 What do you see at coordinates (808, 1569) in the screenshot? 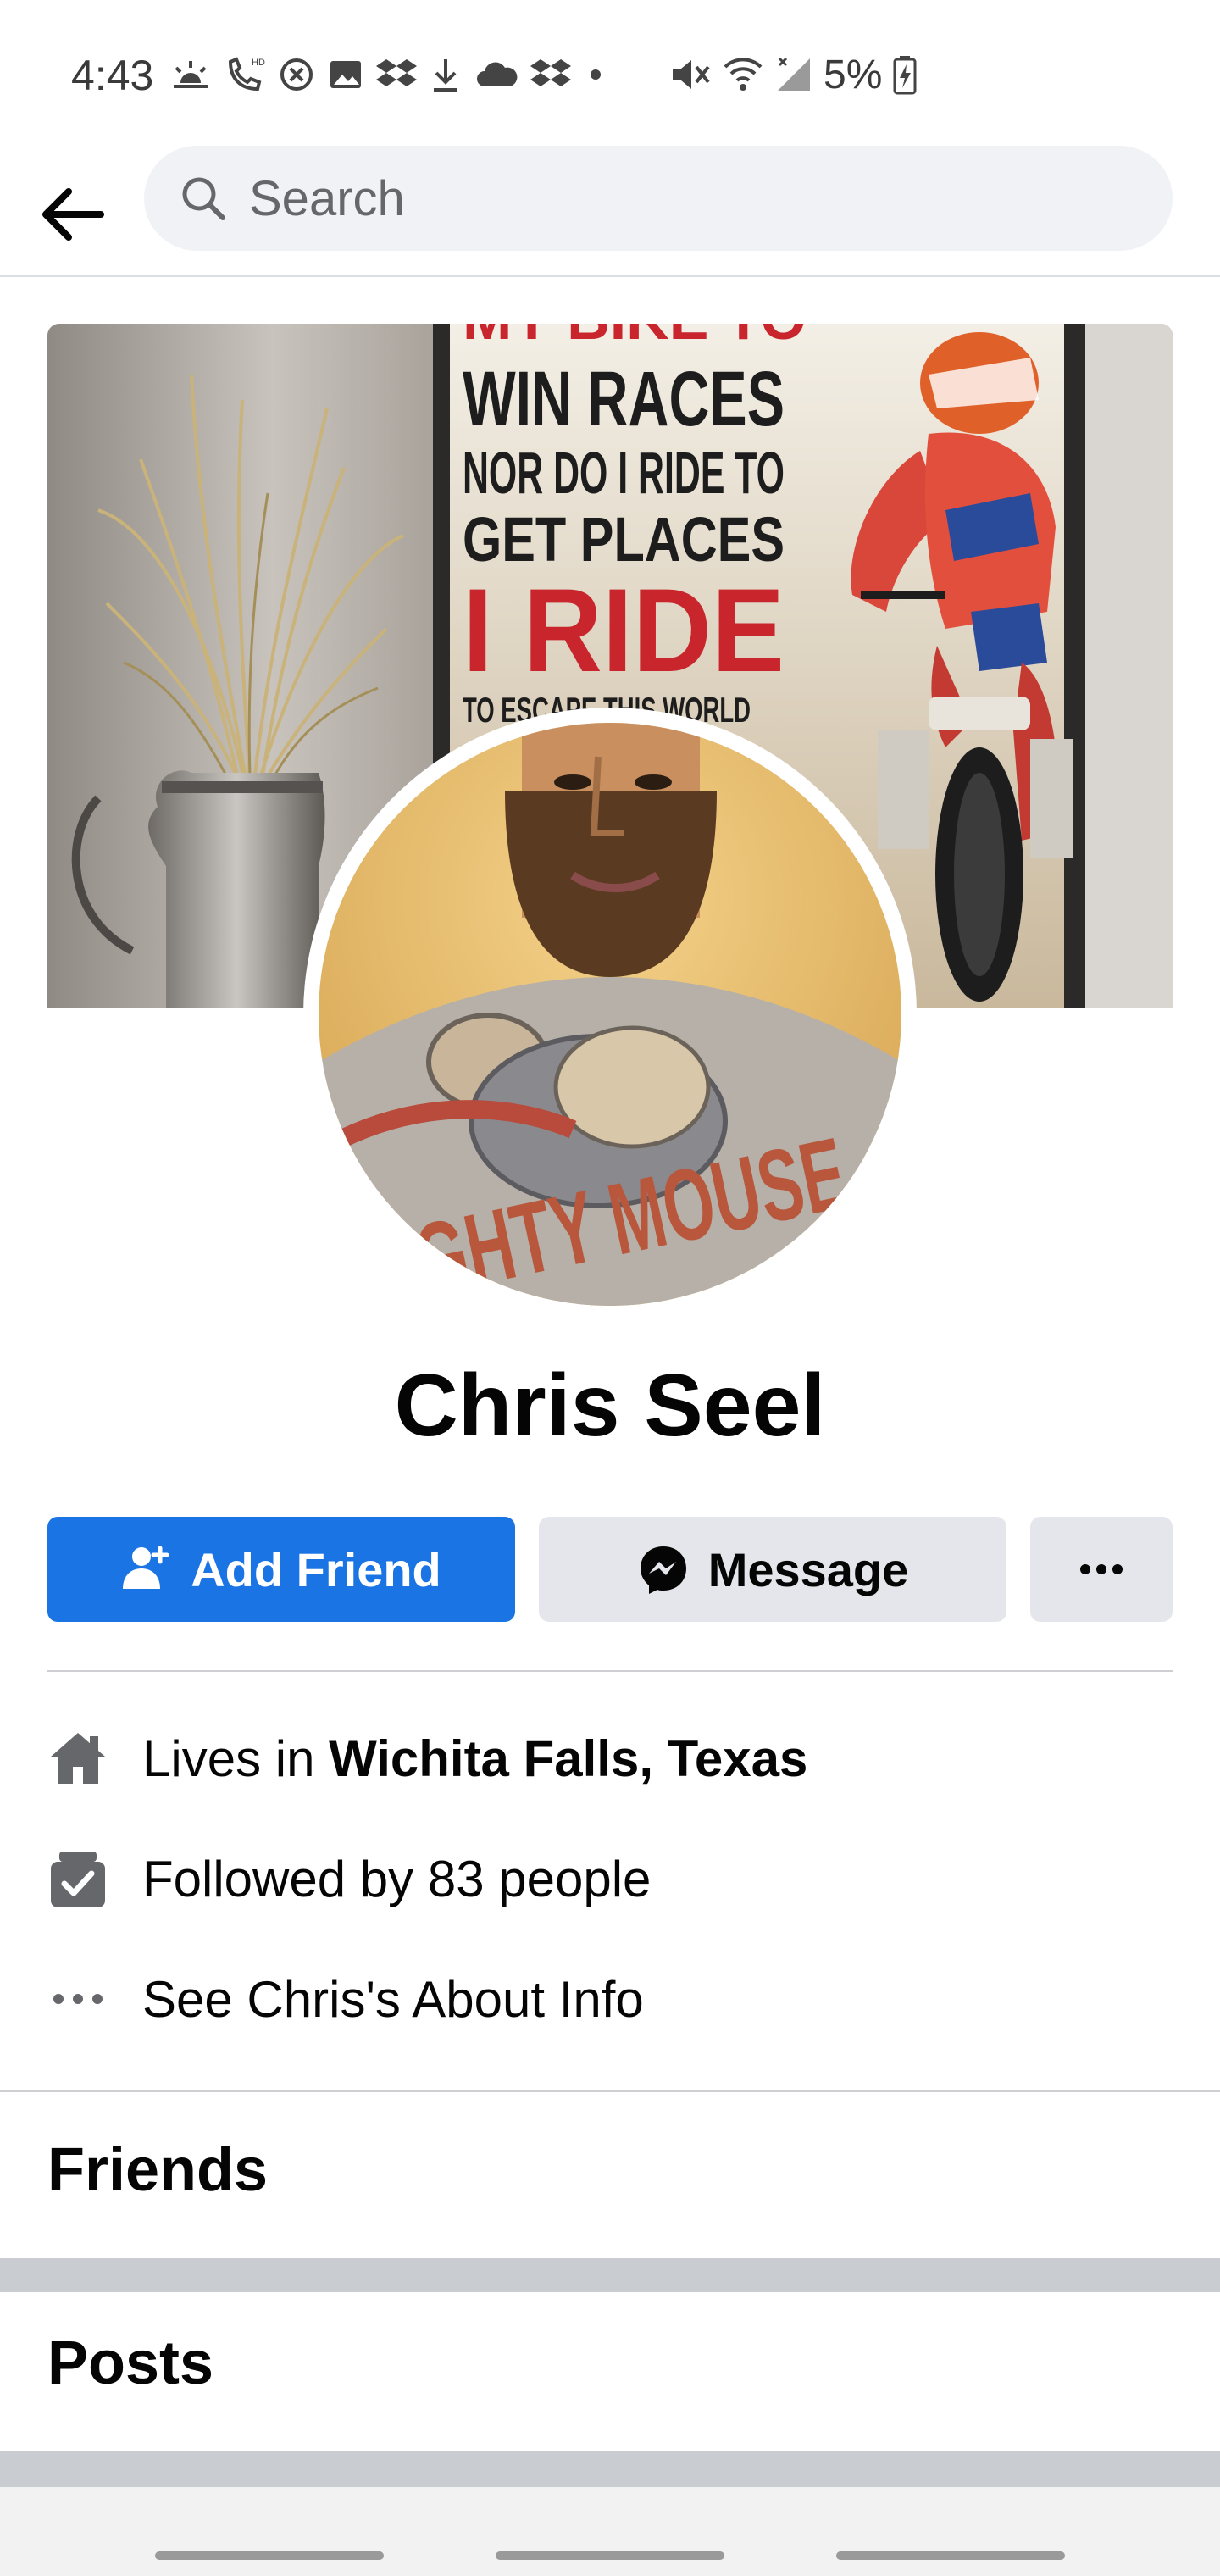
I see `message-label: Message` at bounding box center [808, 1569].